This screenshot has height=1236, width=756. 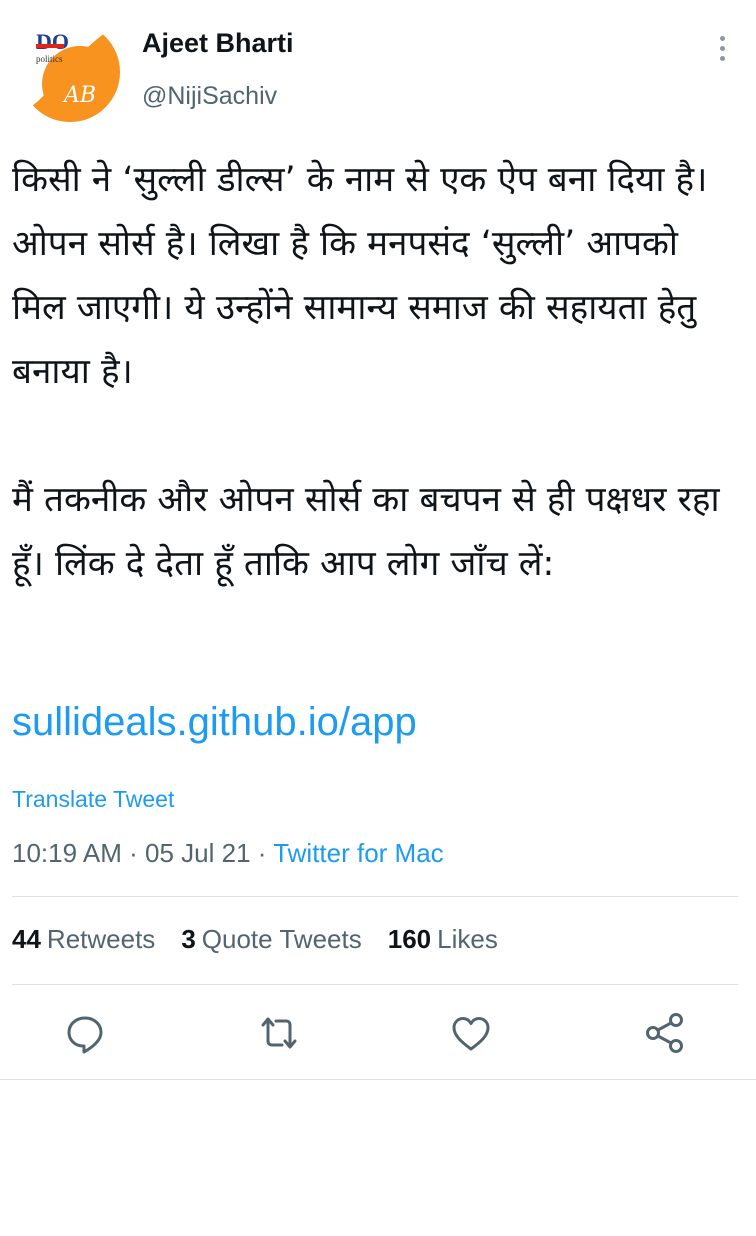 I want to click on reply-icon, so click(x=85, y=1035).